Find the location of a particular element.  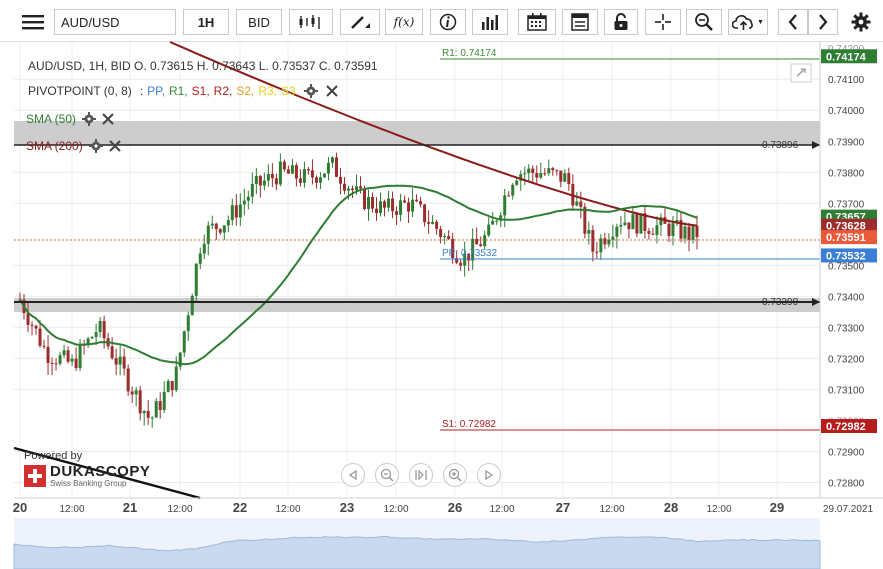

price-tick-label: 0.73700 is located at coordinates (846, 204).